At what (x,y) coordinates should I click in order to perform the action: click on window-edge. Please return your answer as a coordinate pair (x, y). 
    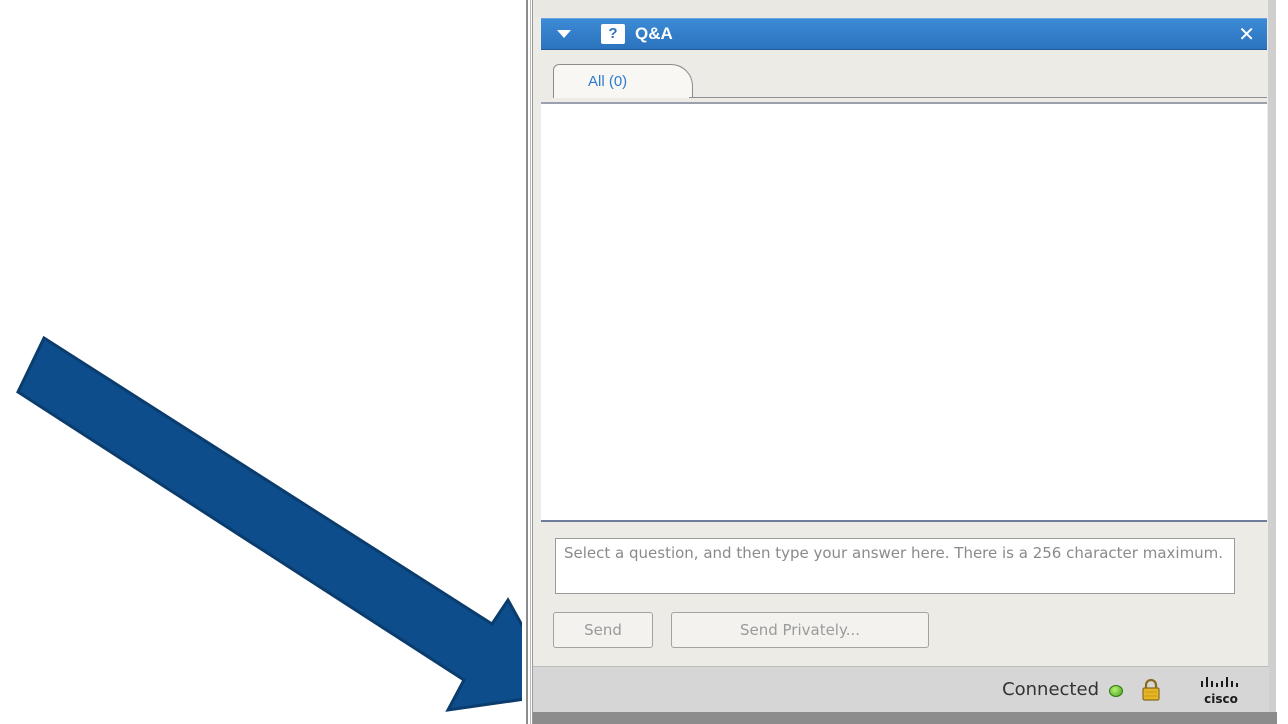
    Looking at the image, I should click on (527, 362).